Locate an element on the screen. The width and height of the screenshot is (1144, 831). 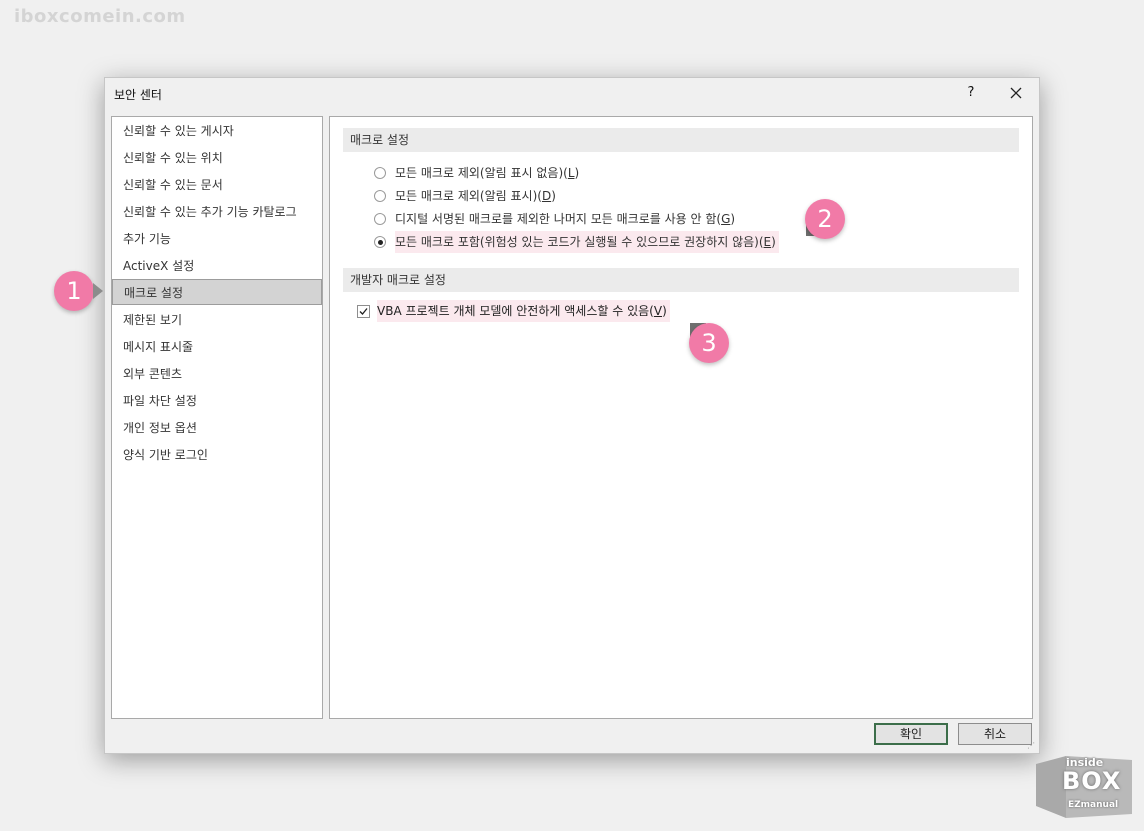
sidebar-item-macro-settings: 매크로 설정 is located at coordinates (217, 292).